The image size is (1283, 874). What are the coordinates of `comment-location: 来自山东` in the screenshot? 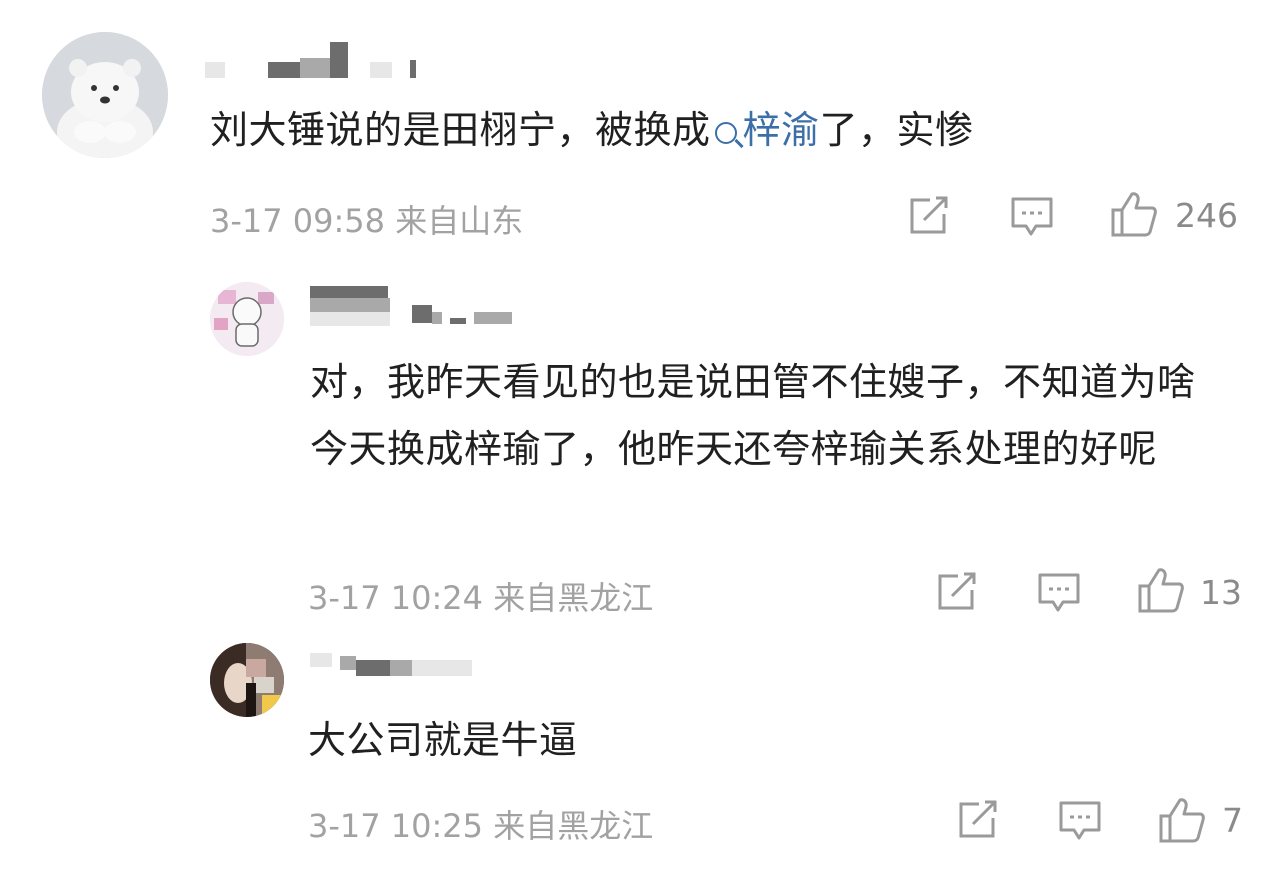 It's located at (459, 221).